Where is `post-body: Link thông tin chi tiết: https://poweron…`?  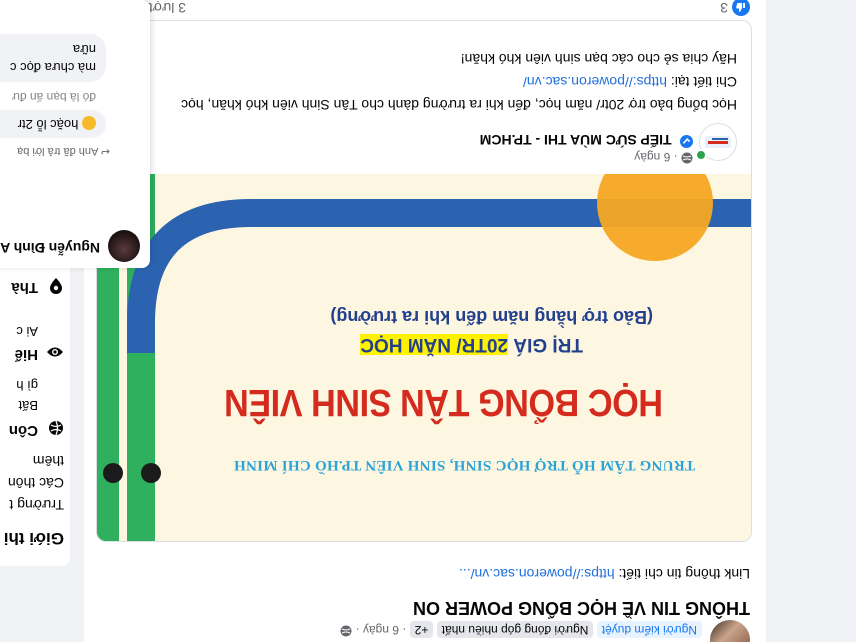 post-body: Link thông tin chi tiết: https://poweron… is located at coordinates (604, 574).